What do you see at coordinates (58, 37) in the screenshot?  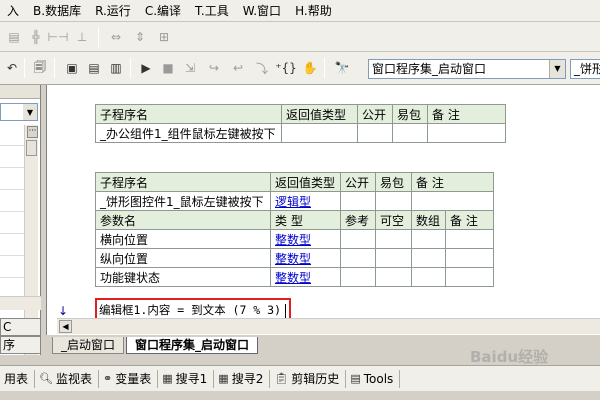 I see `space-horizontal-icon: ⊢⊣` at bounding box center [58, 37].